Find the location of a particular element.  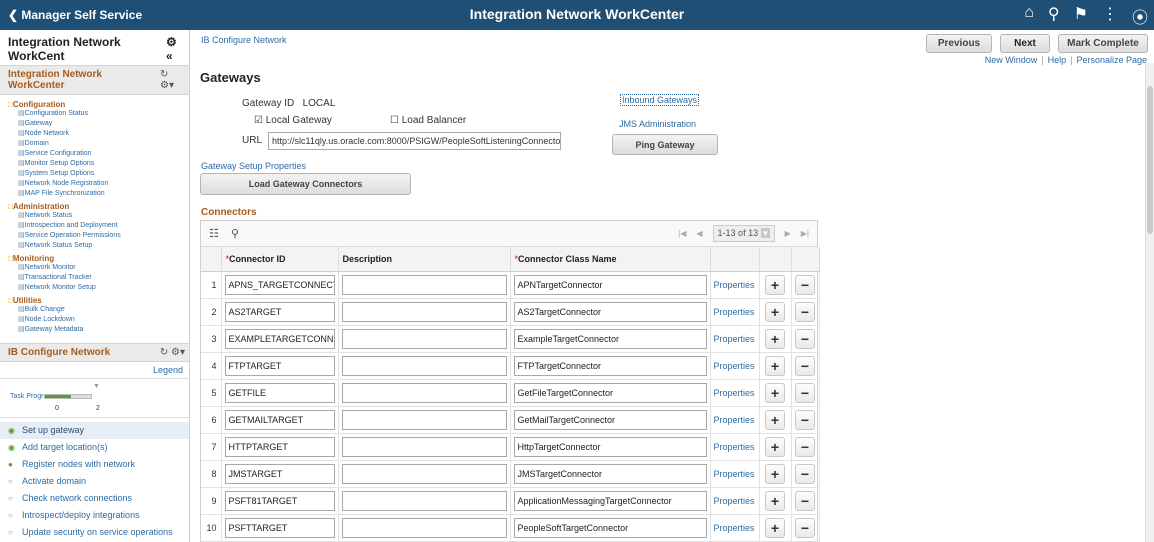

menu-item: Network Monitor Setup is located at coordinates (98, 288).